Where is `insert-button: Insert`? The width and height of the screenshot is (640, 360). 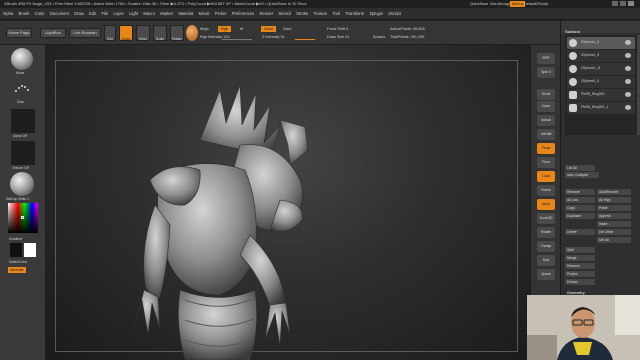 insert-button: Insert is located at coordinates (614, 224).